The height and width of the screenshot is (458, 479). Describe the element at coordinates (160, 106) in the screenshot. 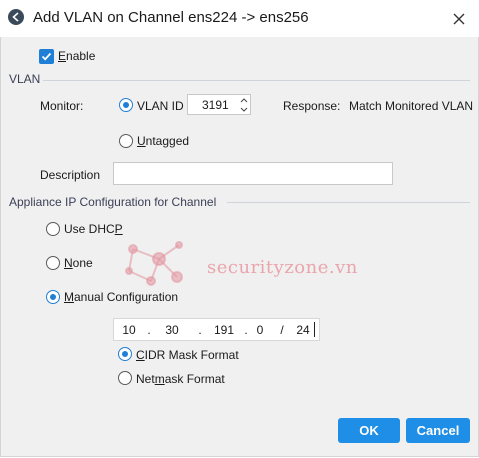

I see `vlan-id-label: VLAN ID` at that location.